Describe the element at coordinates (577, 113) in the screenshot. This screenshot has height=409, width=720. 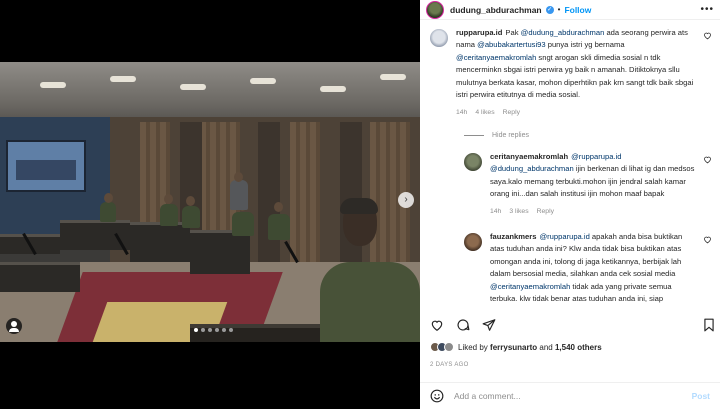
I see `comment-meta: 14h 4 likes Reply` at that location.